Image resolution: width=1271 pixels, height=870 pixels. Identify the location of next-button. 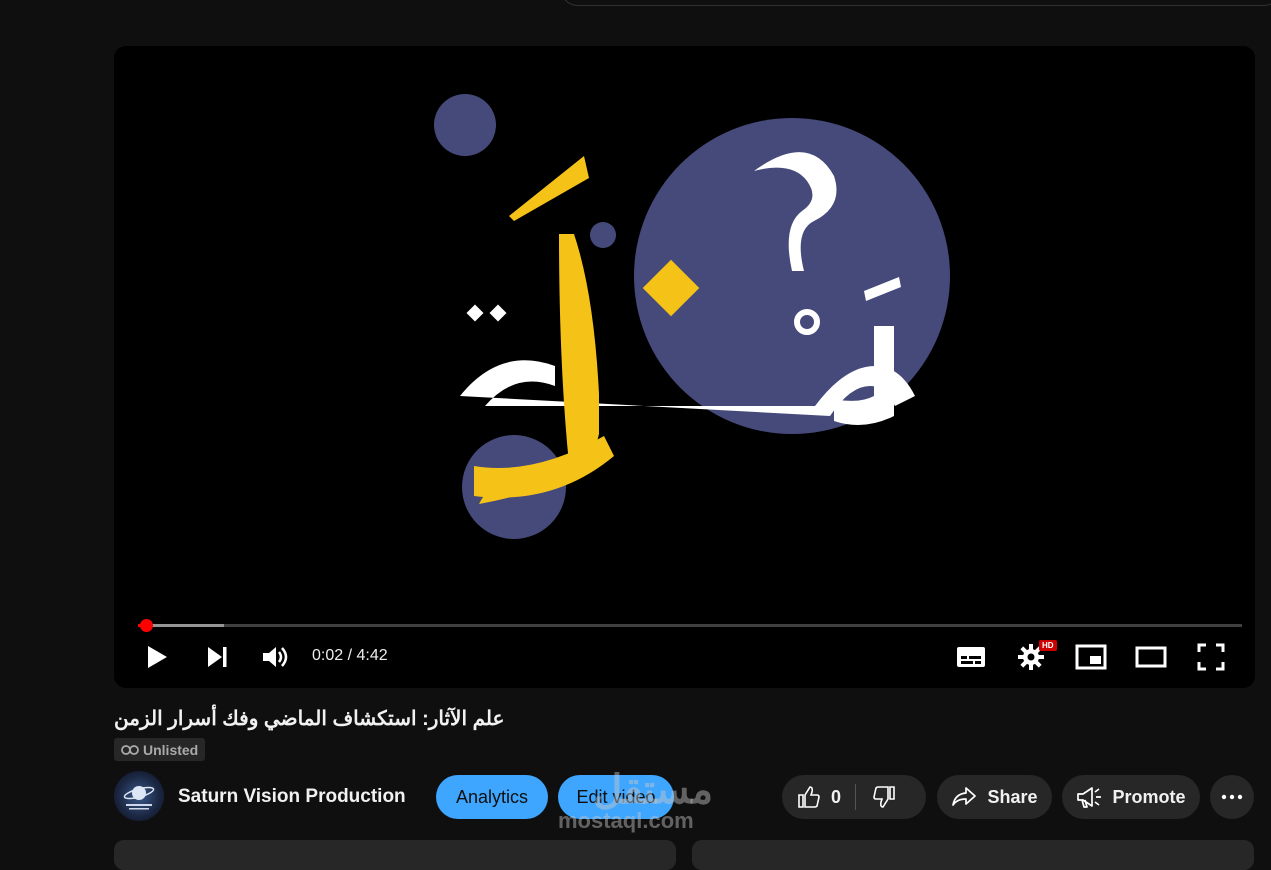
(217, 657).